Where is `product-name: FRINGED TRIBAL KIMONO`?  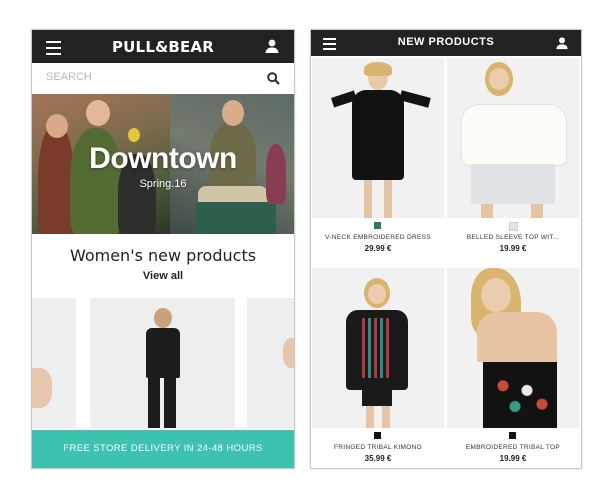 product-name: FRINGED TRIBAL KIMONO is located at coordinates (378, 447).